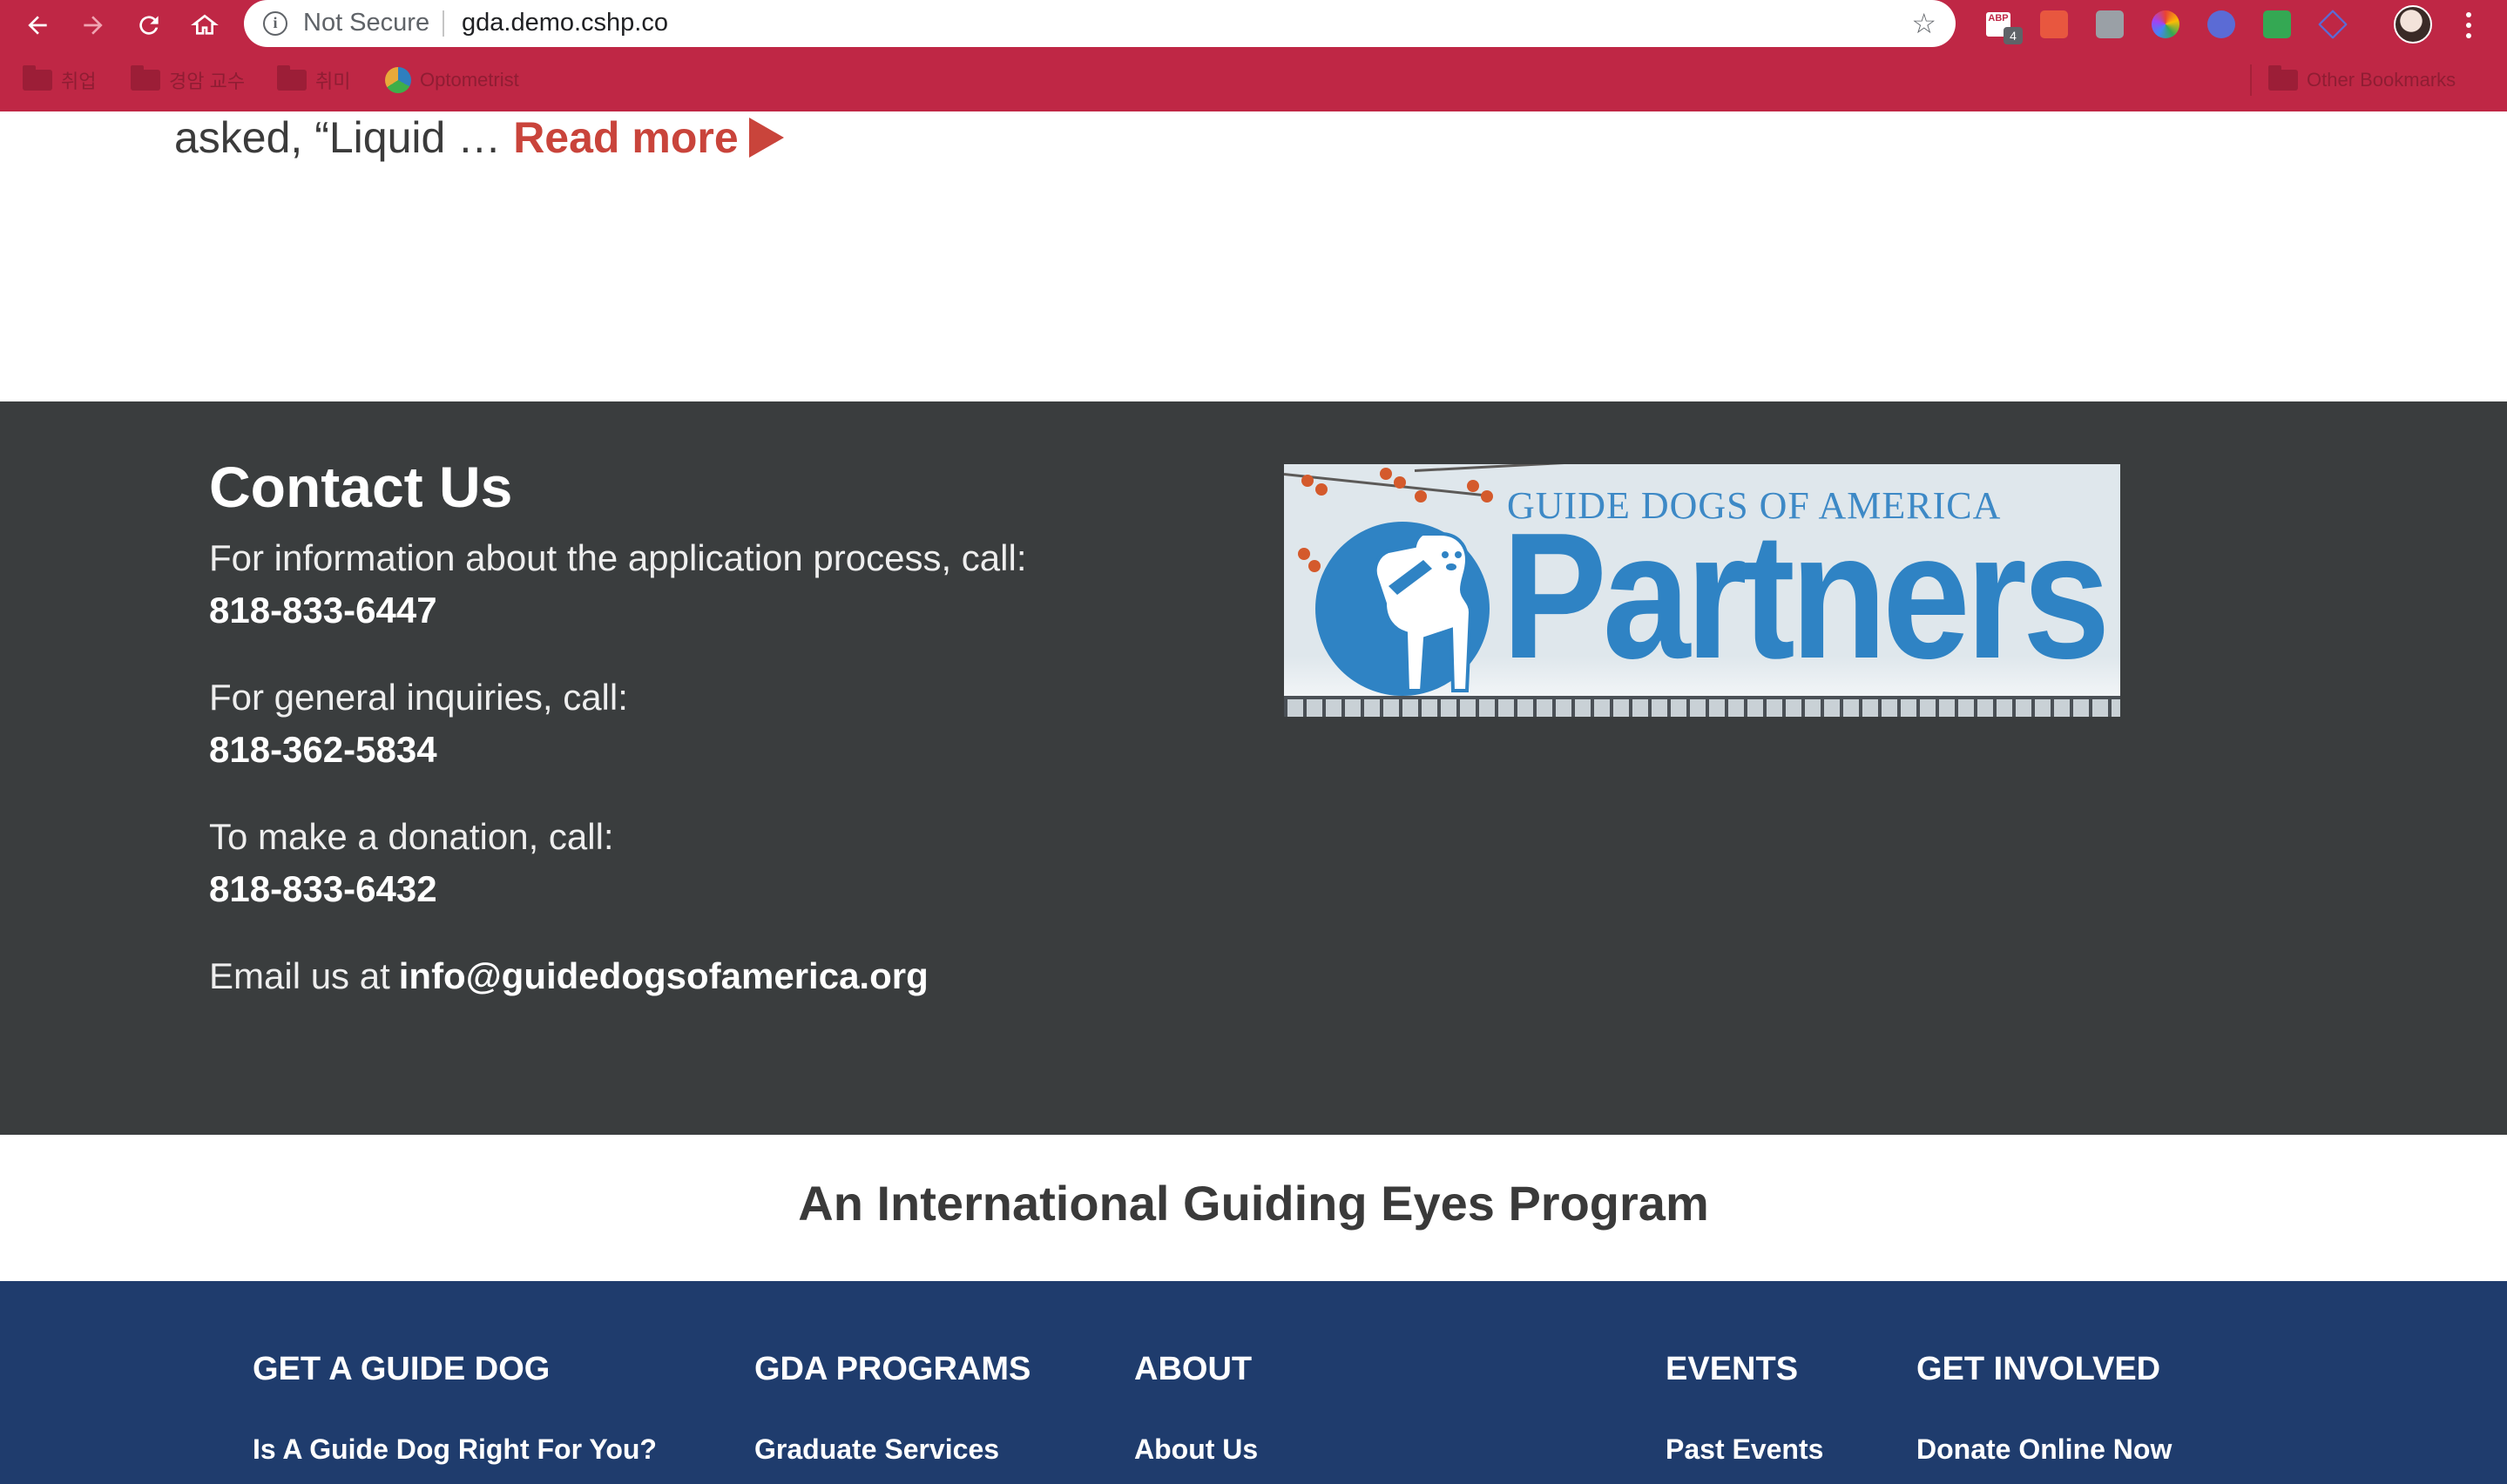 This screenshot has height=1484, width=2507. I want to click on donation-info-text: To make a donation, call:, so click(412, 837).